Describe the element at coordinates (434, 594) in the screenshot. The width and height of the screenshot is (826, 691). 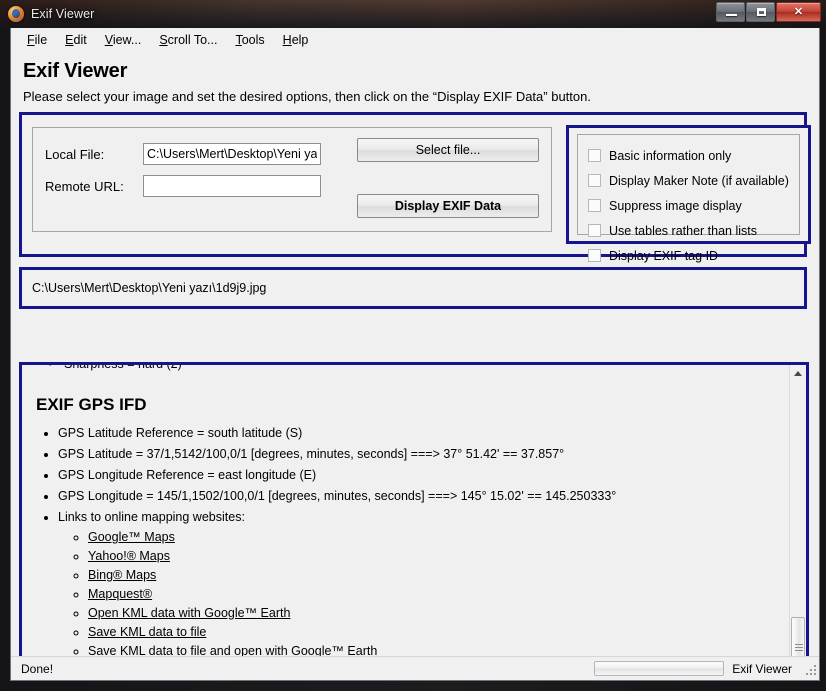
I see `list-item: Mapquest®` at that location.